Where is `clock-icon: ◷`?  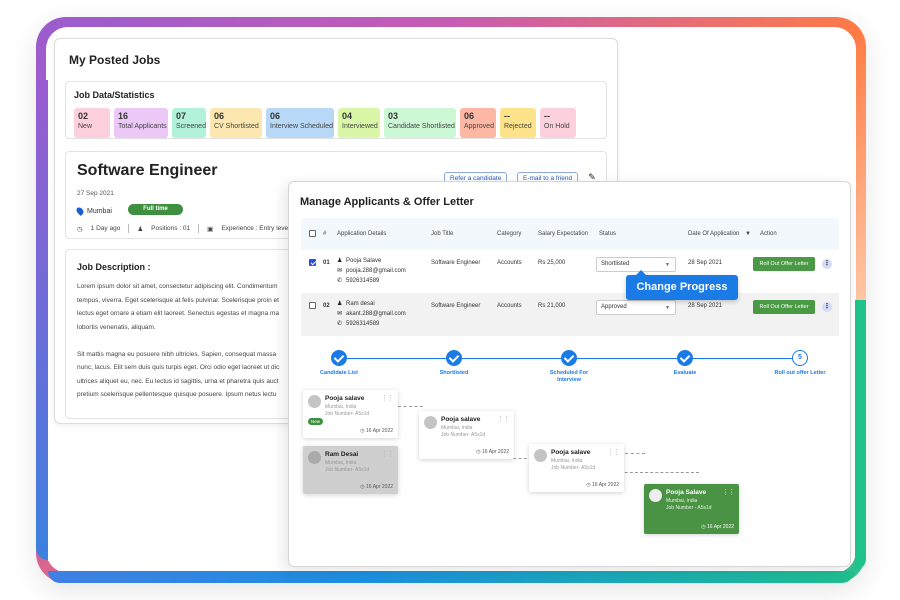
clock-icon: ◷ is located at coordinates (80, 229).